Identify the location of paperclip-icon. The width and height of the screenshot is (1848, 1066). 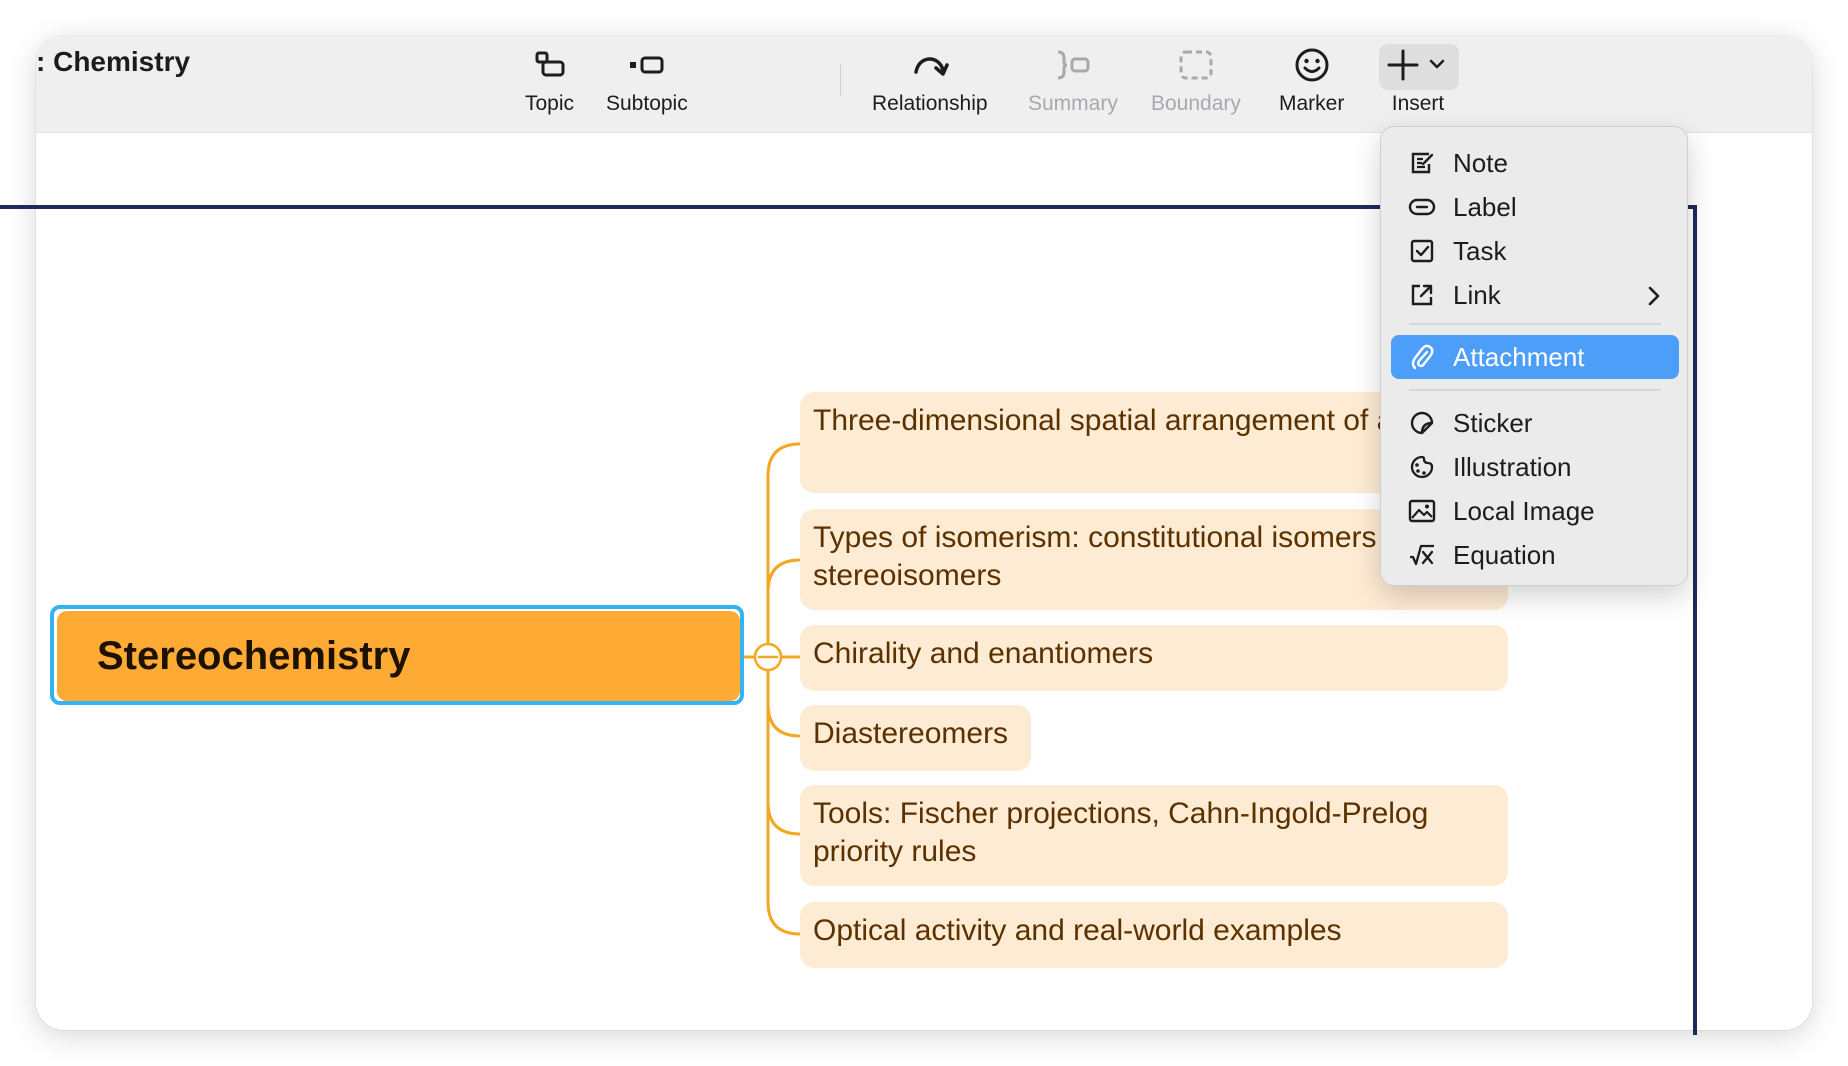
(1422, 357).